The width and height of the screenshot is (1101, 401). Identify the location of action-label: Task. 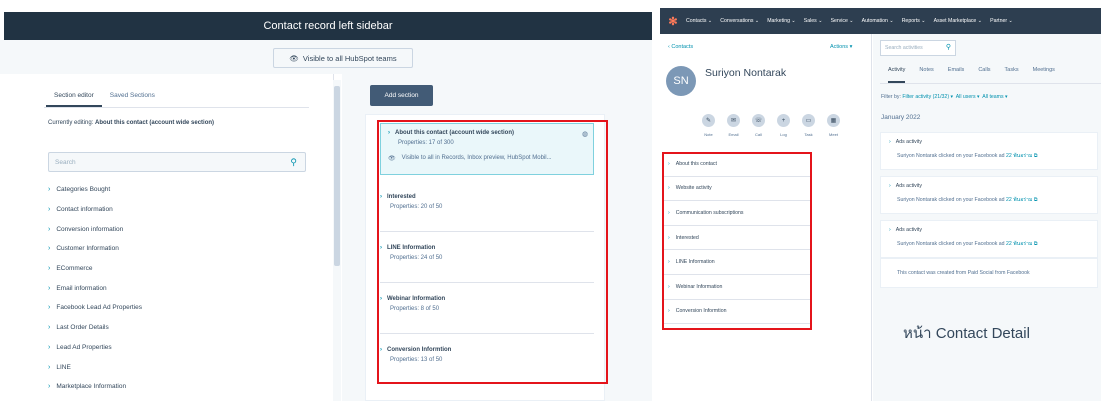
(808, 134).